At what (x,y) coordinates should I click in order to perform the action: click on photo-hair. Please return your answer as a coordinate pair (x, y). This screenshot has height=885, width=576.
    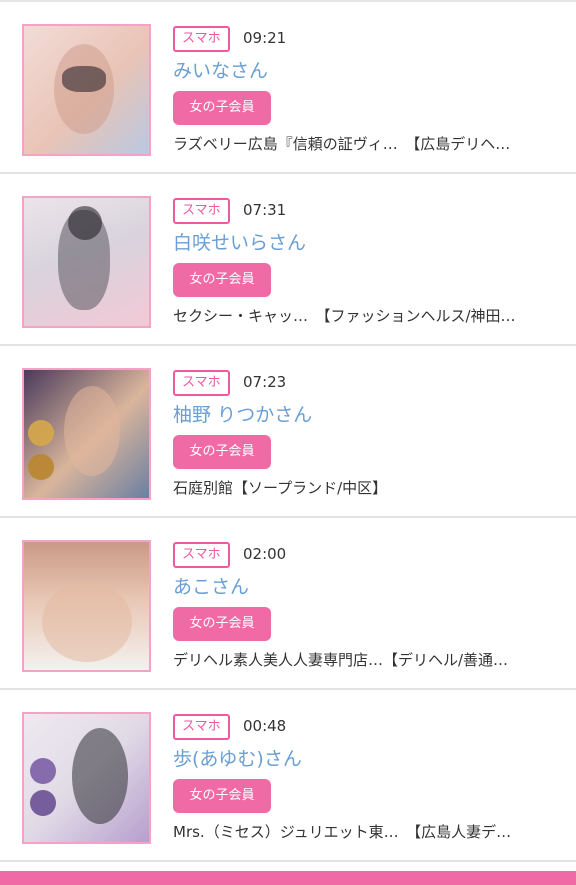
    Looking at the image, I should click on (85, 223).